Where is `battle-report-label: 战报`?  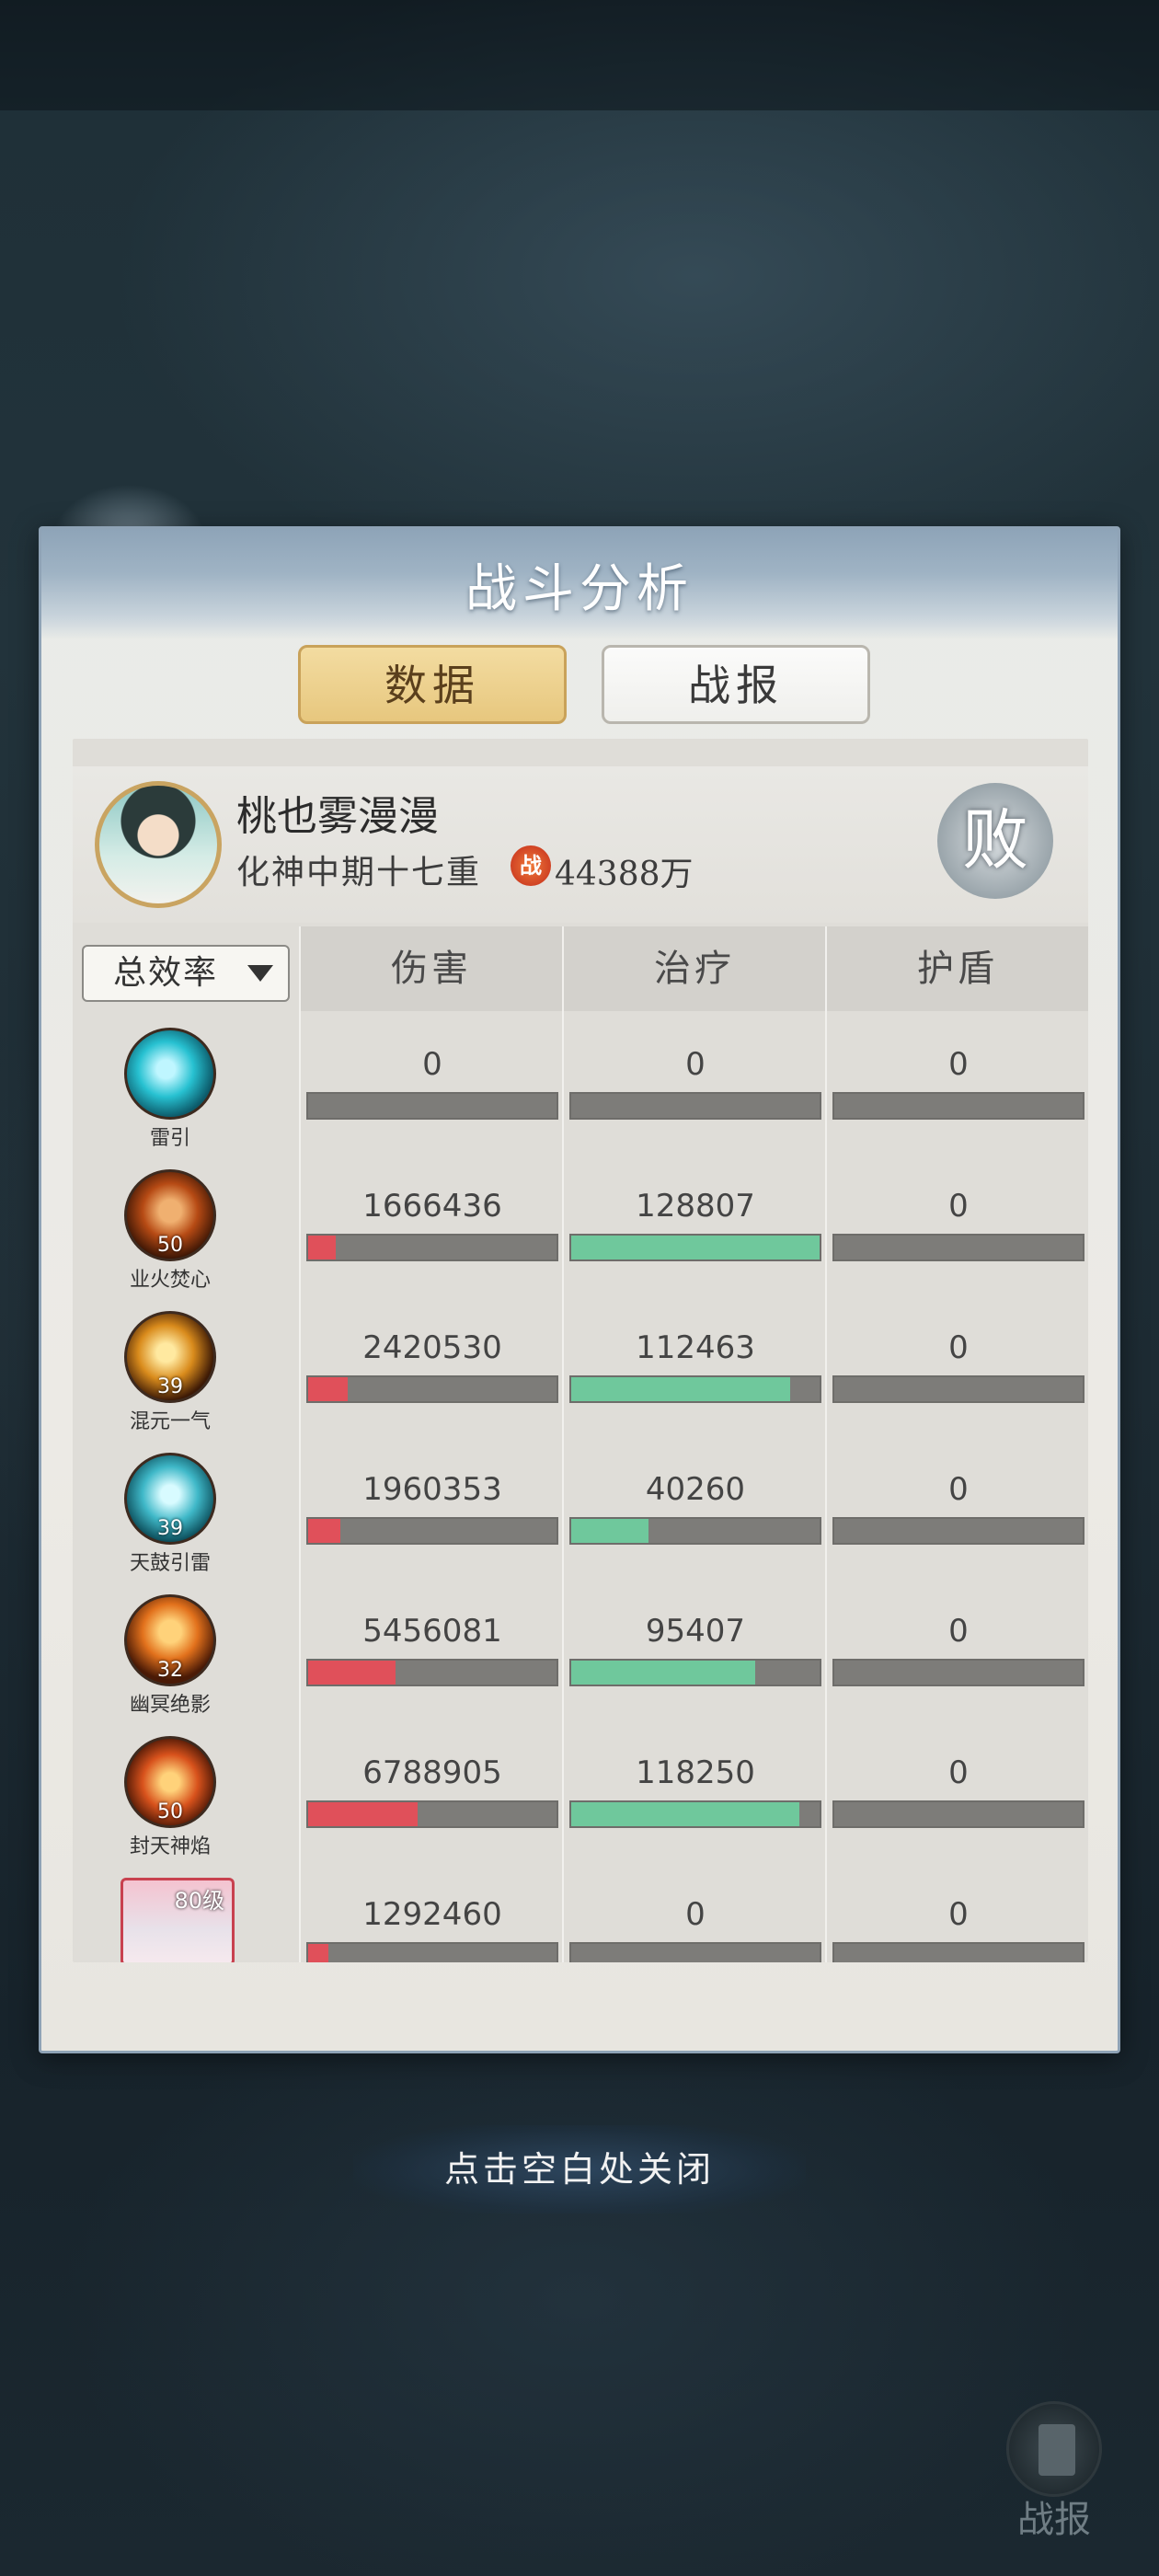
battle-report-label: 战报 is located at coordinates (1054, 2520).